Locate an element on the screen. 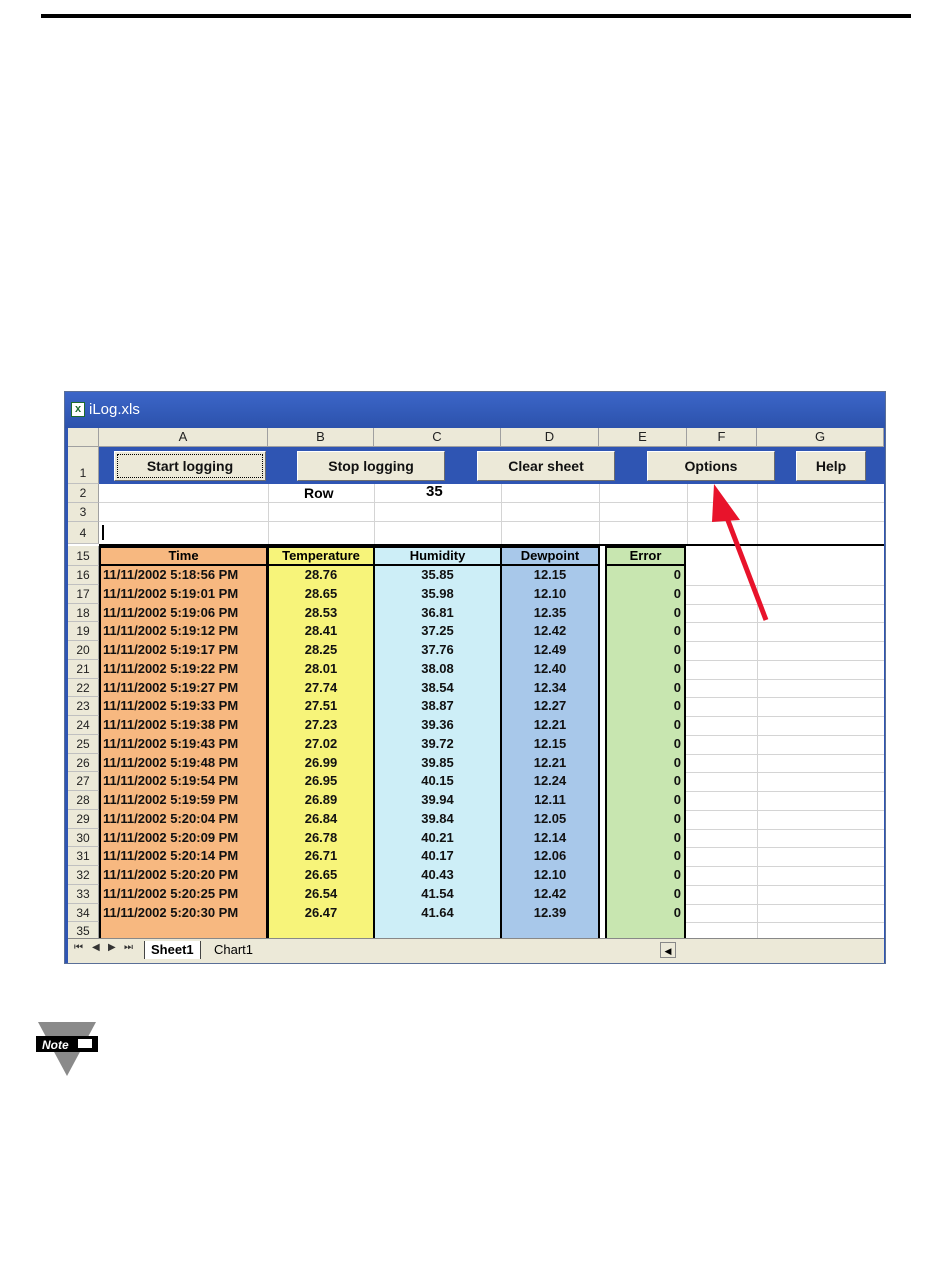 This screenshot has width=950, height=1274. clear-sheet-button: Clear sheet is located at coordinates (546, 466).